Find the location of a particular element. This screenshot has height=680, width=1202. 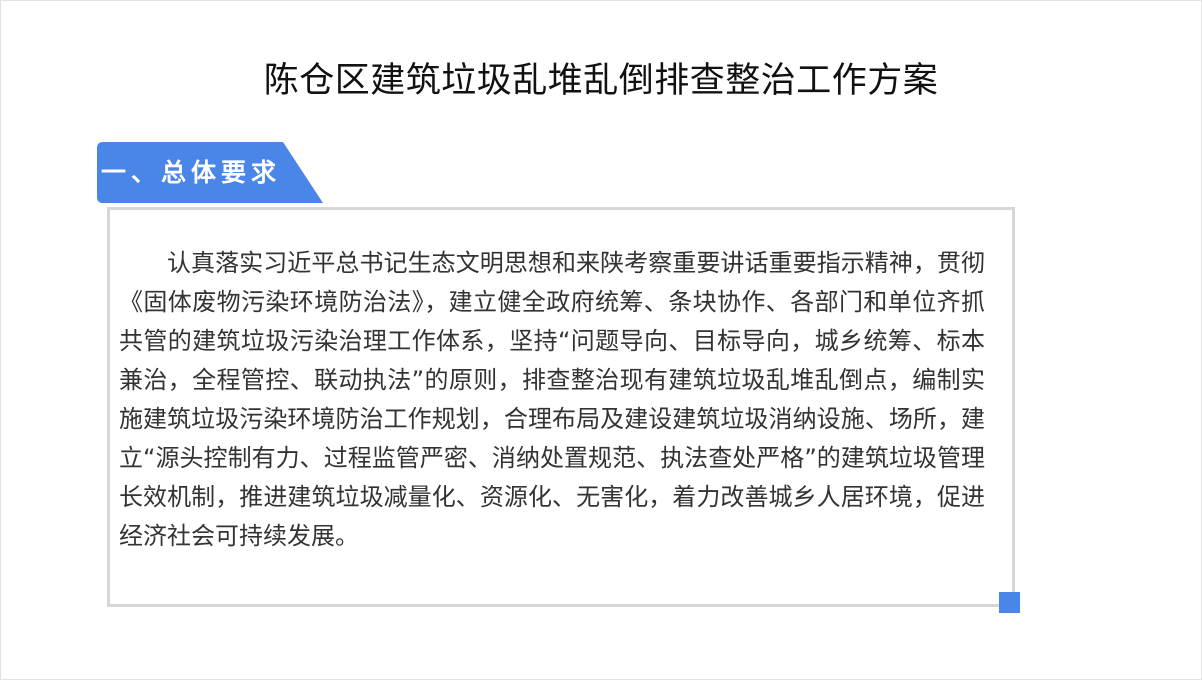

section-tab: 一、总体要求 is located at coordinates (210, 172).